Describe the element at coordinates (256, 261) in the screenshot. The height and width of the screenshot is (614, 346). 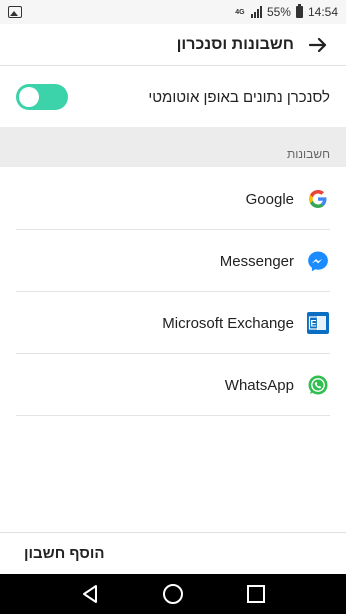
I see `account-name: Messenger` at that location.